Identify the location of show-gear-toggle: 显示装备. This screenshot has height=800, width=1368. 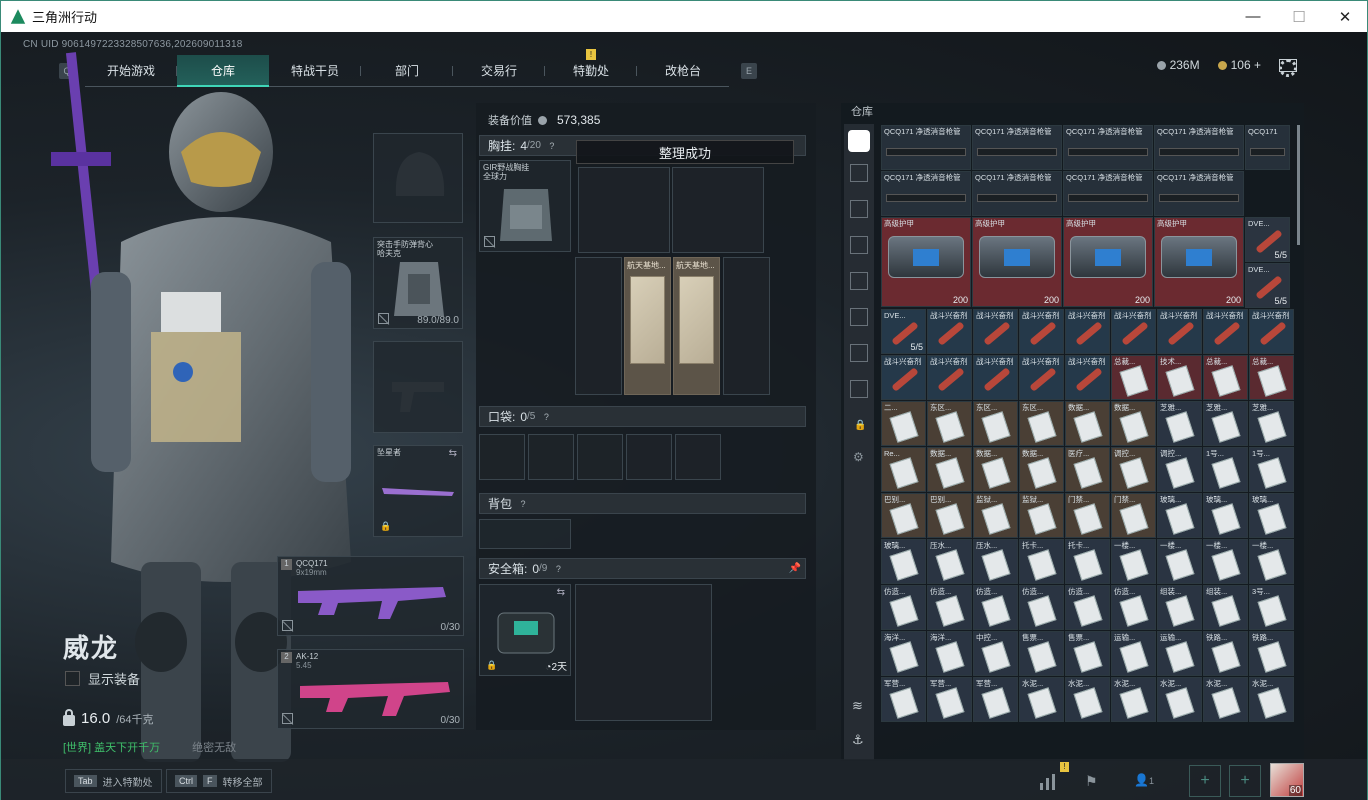
(102, 678).